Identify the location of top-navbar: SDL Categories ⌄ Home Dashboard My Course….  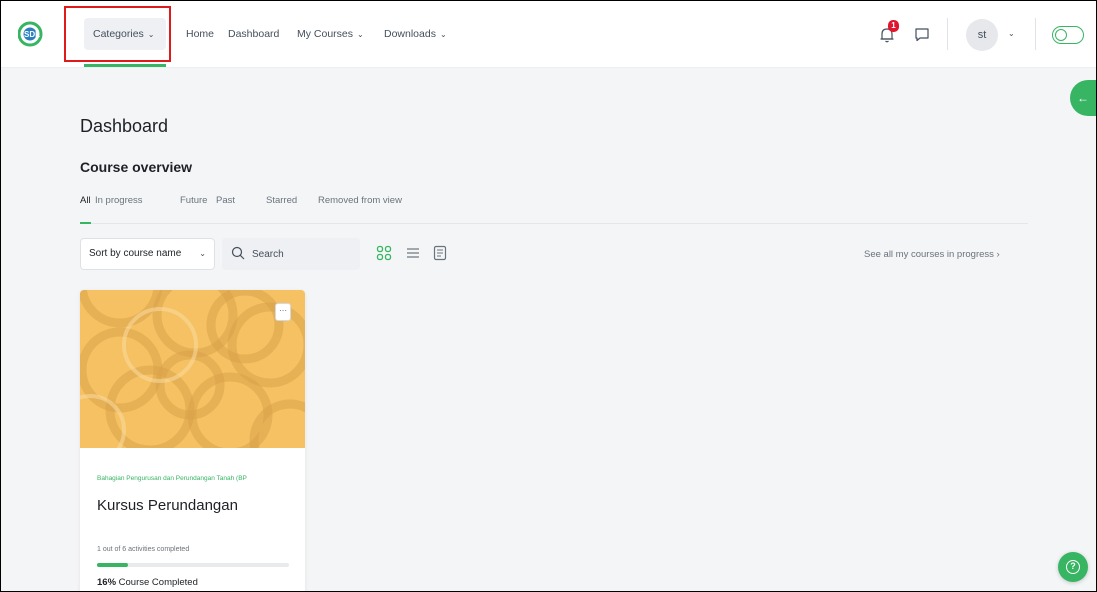
(548, 34).